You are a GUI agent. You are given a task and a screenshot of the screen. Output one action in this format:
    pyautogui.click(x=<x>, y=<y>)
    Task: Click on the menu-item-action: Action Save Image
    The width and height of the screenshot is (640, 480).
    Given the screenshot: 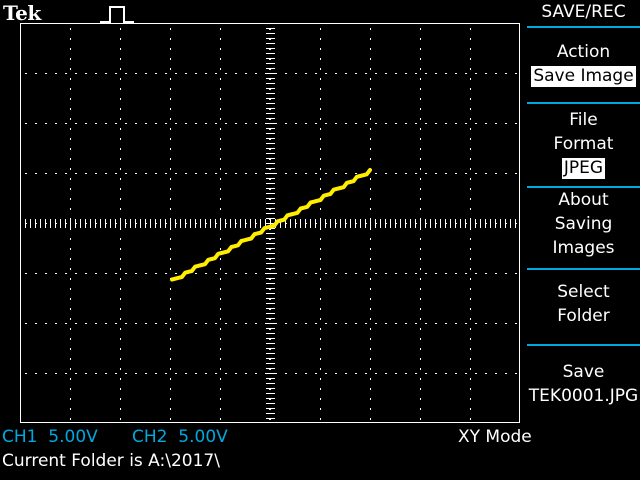 What is the action you would take?
    pyautogui.click(x=583, y=64)
    